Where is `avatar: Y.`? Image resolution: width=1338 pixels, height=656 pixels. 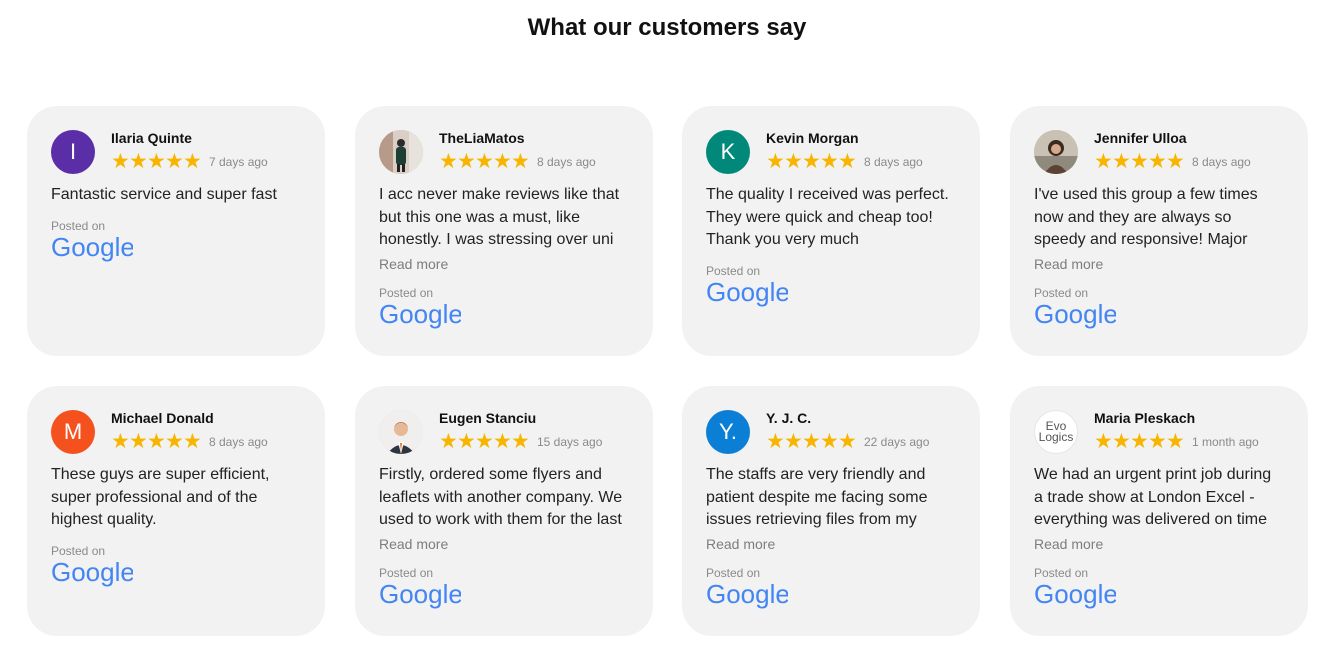
avatar: Y. is located at coordinates (728, 432).